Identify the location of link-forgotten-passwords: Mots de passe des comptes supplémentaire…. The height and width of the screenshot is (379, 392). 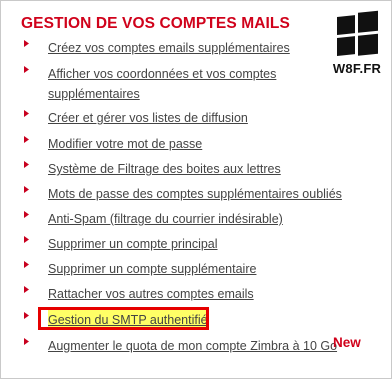
(195, 194).